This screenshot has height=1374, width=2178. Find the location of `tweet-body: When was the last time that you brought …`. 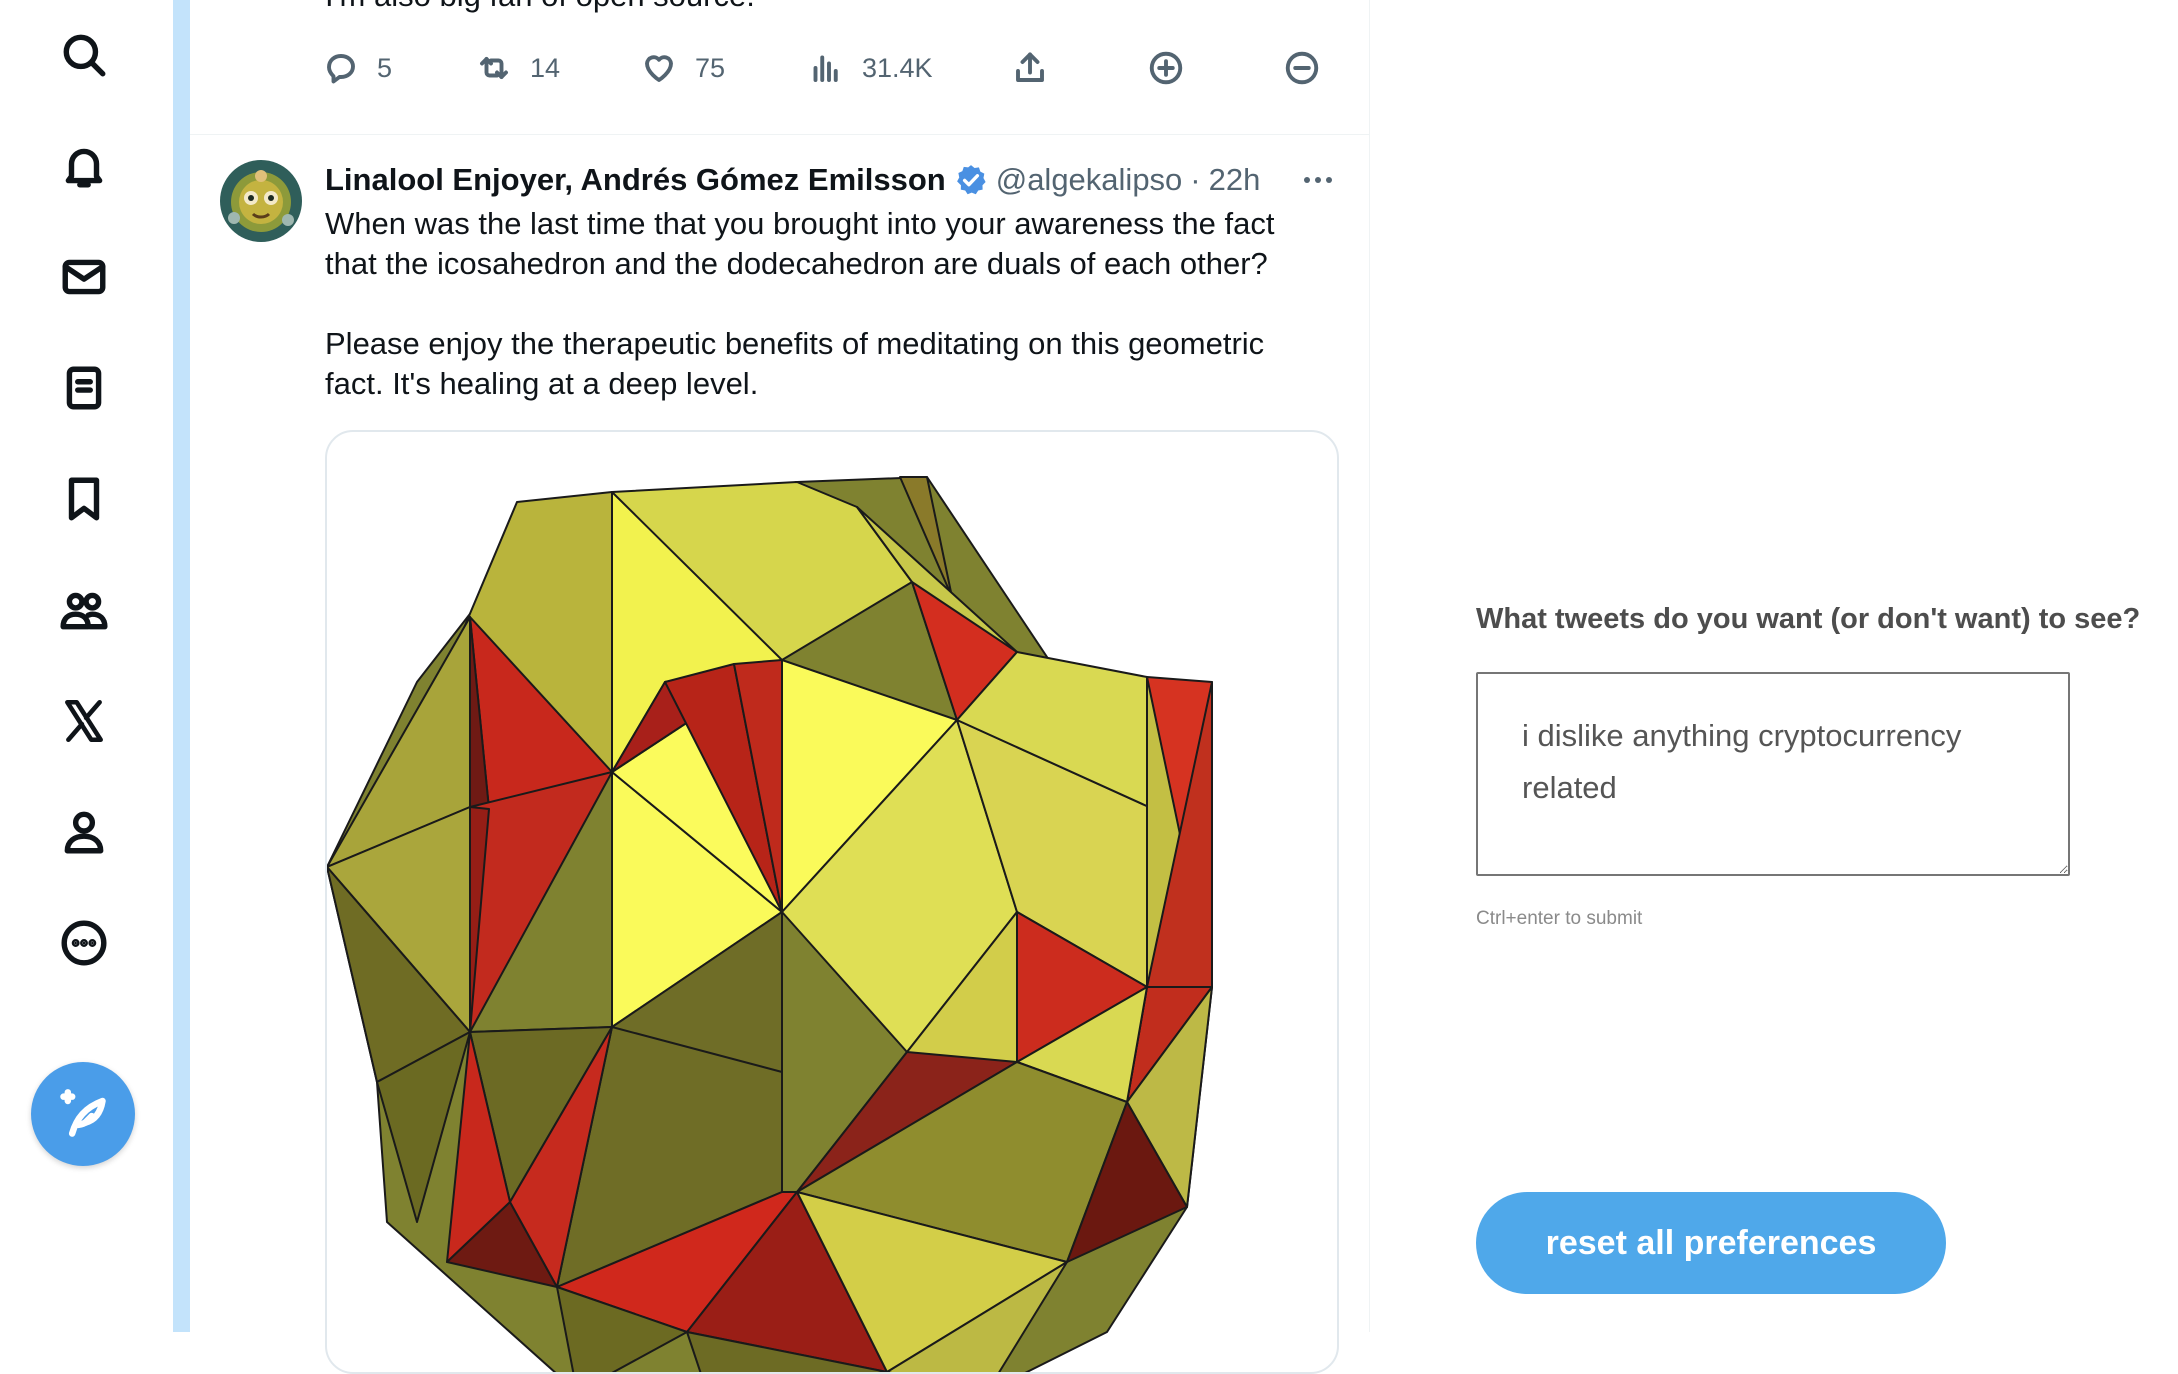

tweet-body: When was the last time that you brought … is located at coordinates (825, 304).